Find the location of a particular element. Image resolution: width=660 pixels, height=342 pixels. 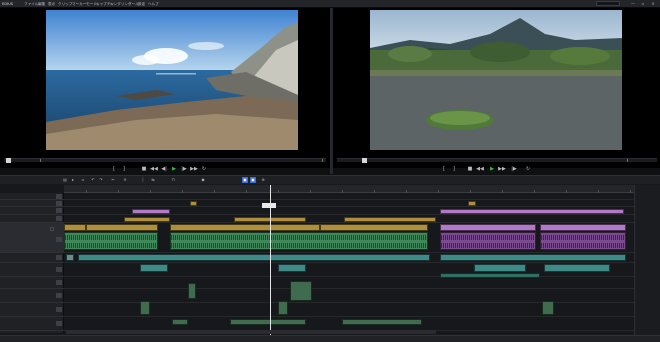

fast-forward-icon: ▶▶ is located at coordinates (194, 169).